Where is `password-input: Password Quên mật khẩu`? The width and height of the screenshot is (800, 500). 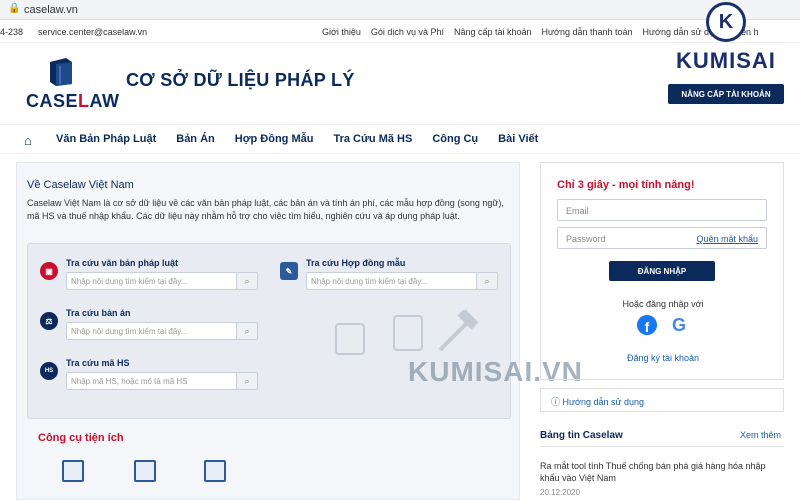
password-input: Password Quên mật khẩu is located at coordinates (662, 238).